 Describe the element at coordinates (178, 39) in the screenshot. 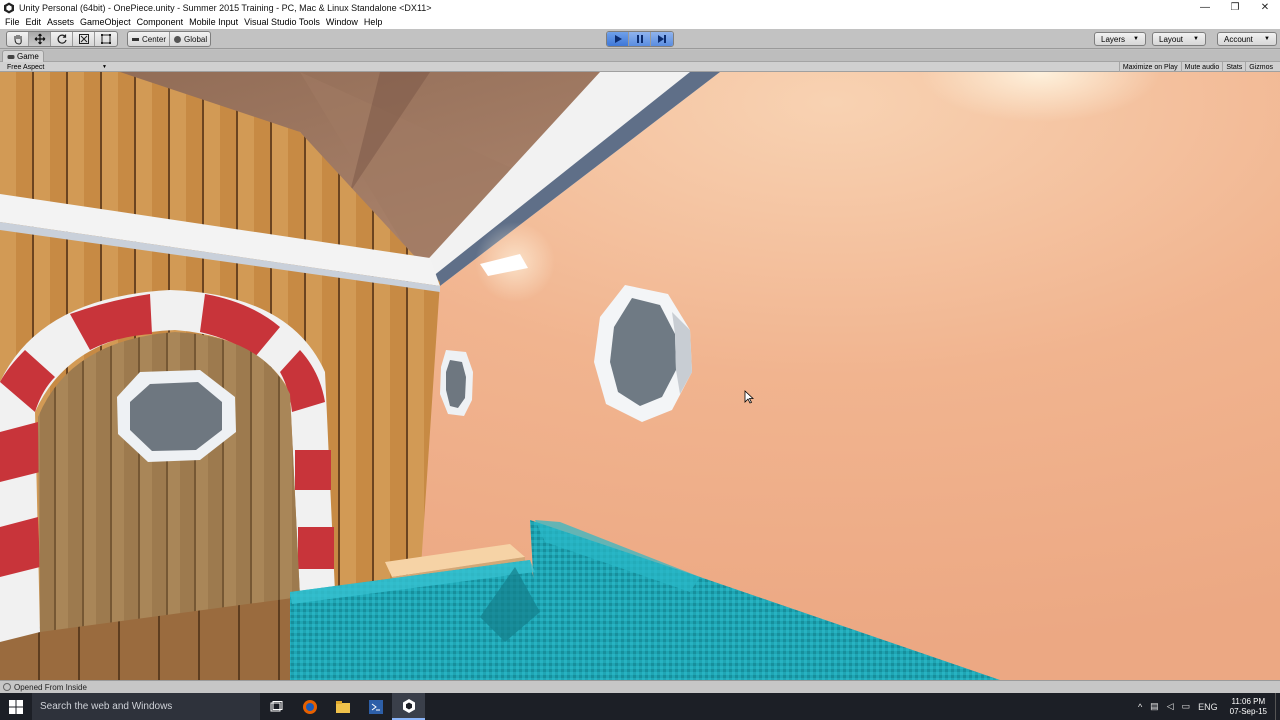

I see `globe-icon` at that location.